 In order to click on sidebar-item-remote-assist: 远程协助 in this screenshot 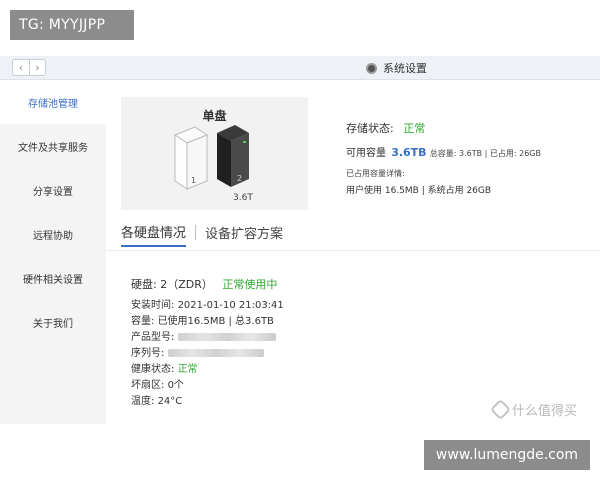, I will do `click(53, 234)`.